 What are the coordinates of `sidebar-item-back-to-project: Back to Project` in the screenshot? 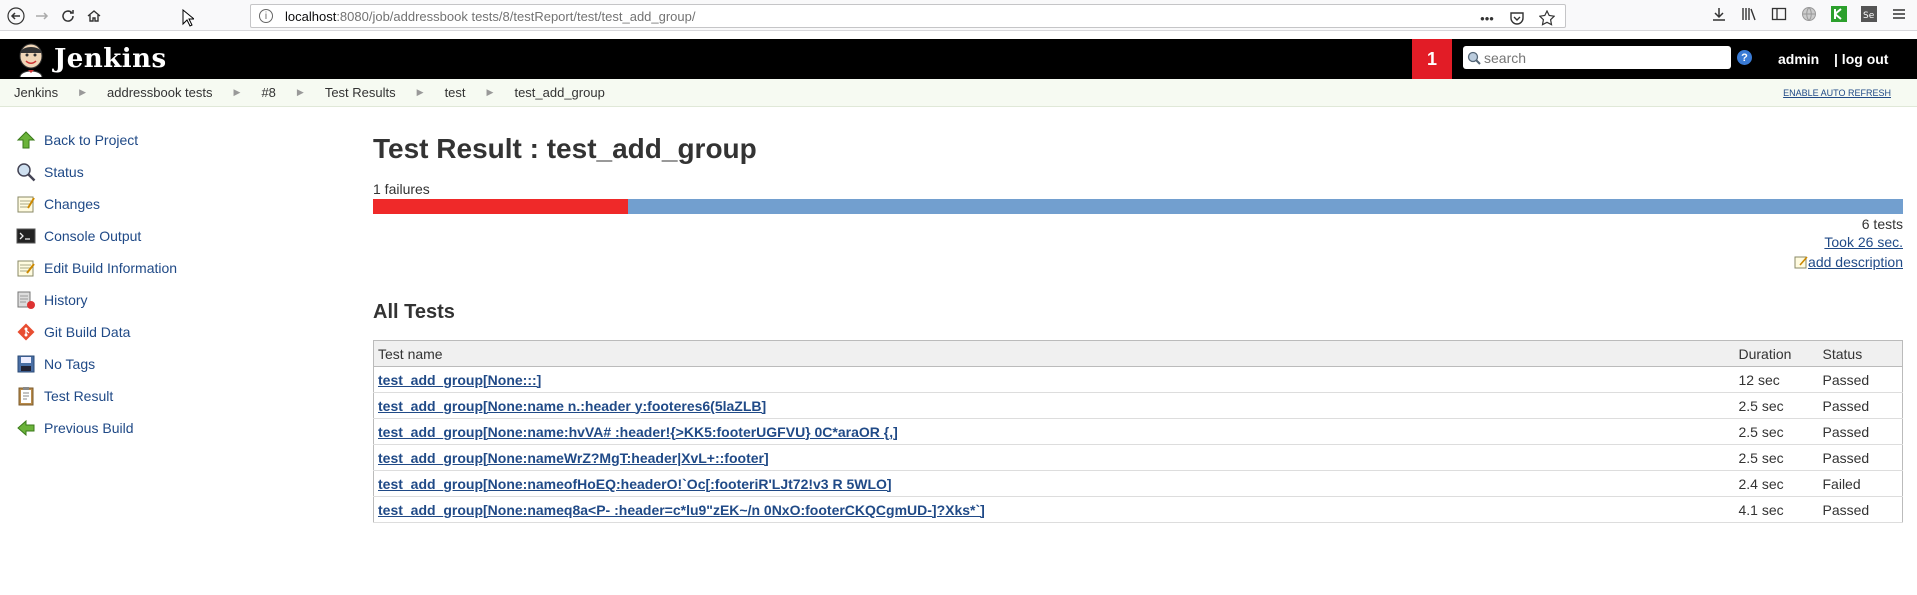 It's located at (184, 140).